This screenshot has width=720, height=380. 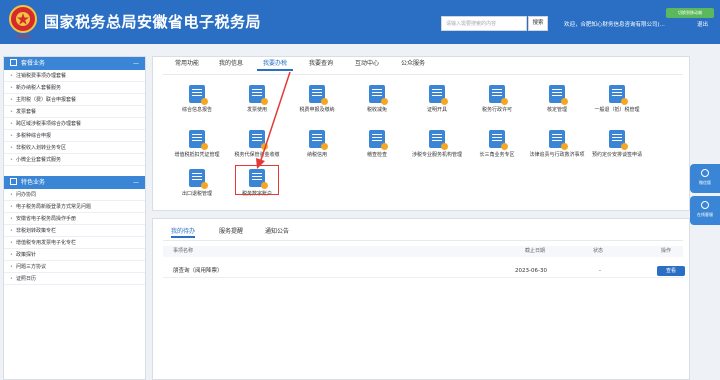 What do you see at coordinates (74, 207) in the screenshot?
I see `sidebar-item: 电子税务局新版登录方式常见问题` at bounding box center [74, 207].